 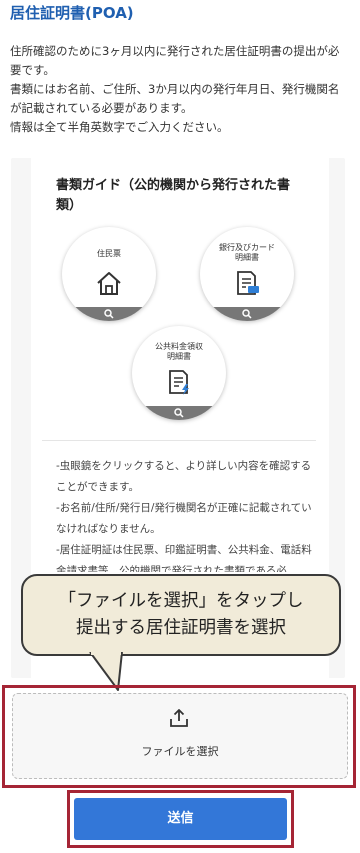 I want to click on doc-label: 銀行及びカード 明細書, so click(x=247, y=252).